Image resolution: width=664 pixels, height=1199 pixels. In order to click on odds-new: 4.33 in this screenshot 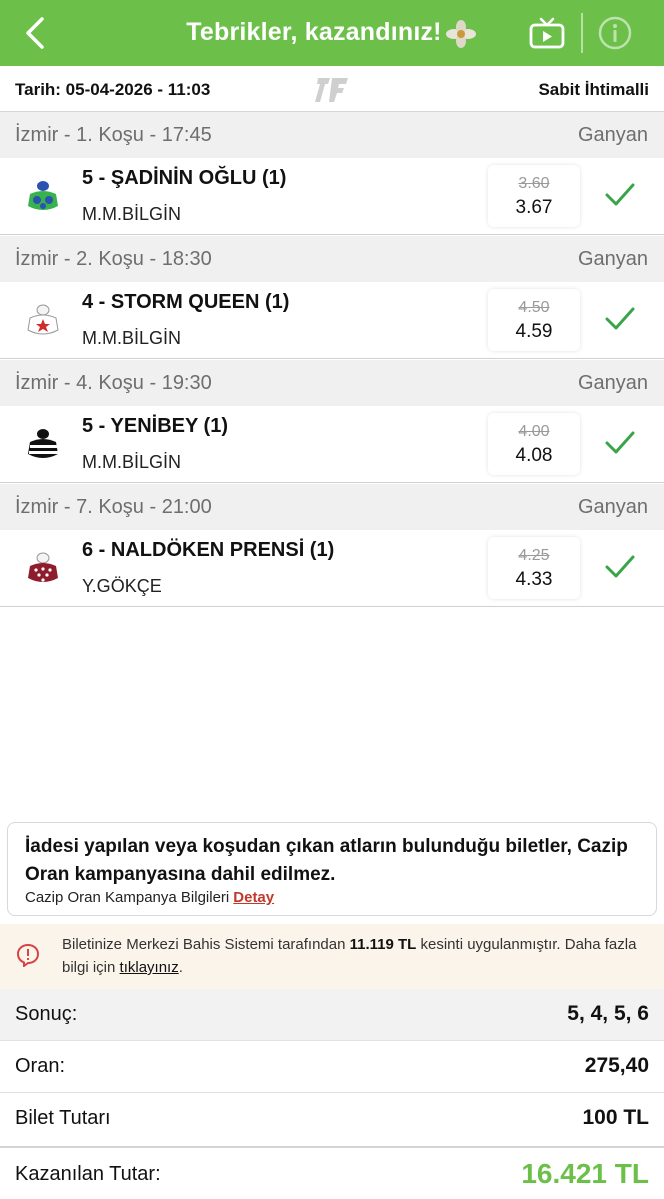, I will do `click(534, 579)`.